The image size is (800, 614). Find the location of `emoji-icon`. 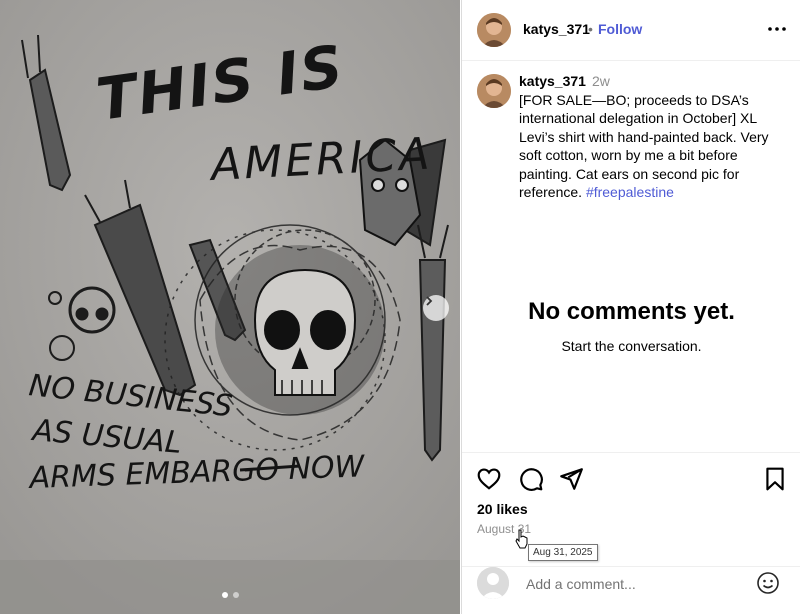

emoji-icon is located at coordinates (768, 583).